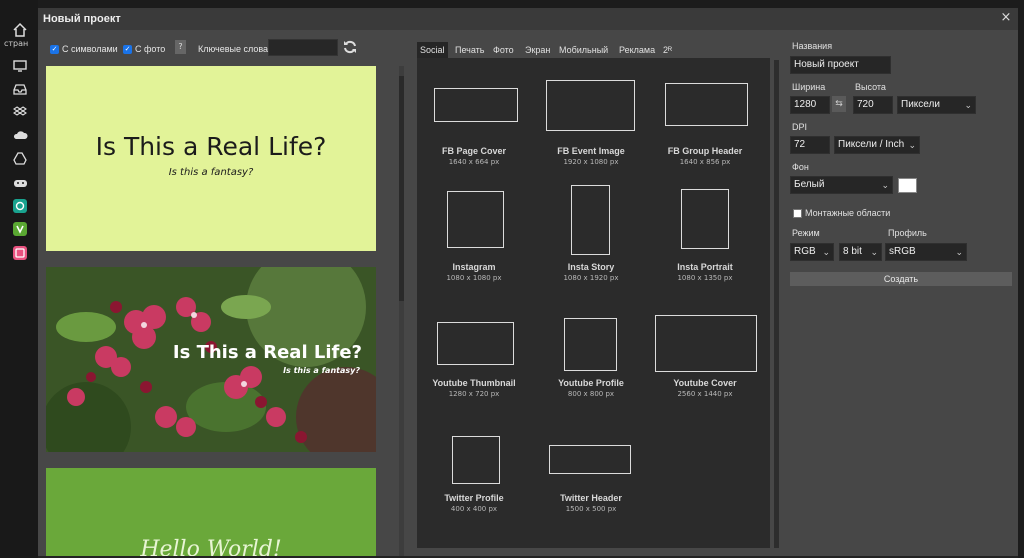 Image resolution: width=1024 pixels, height=558 pixels. I want to click on preset-dims: 1080 x 1920 px, so click(591, 278).